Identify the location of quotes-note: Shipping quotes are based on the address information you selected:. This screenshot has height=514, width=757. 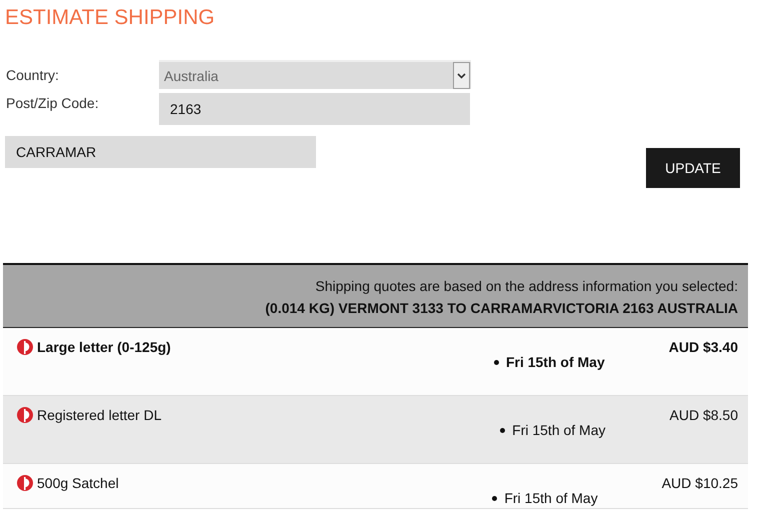
(526, 286).